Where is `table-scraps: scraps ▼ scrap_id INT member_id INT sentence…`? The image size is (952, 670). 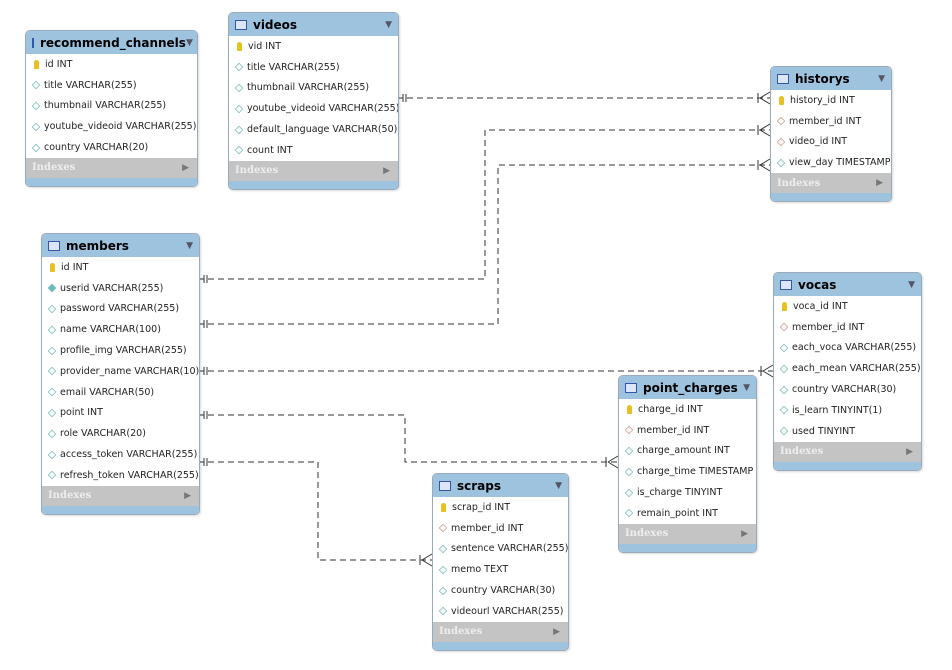
table-scraps: scraps ▼ scrap_id INT member_id INT sentence… is located at coordinates (500, 562).